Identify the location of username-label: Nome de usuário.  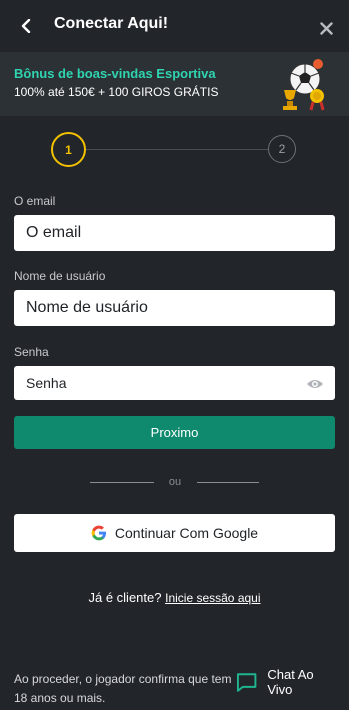
(60, 276).